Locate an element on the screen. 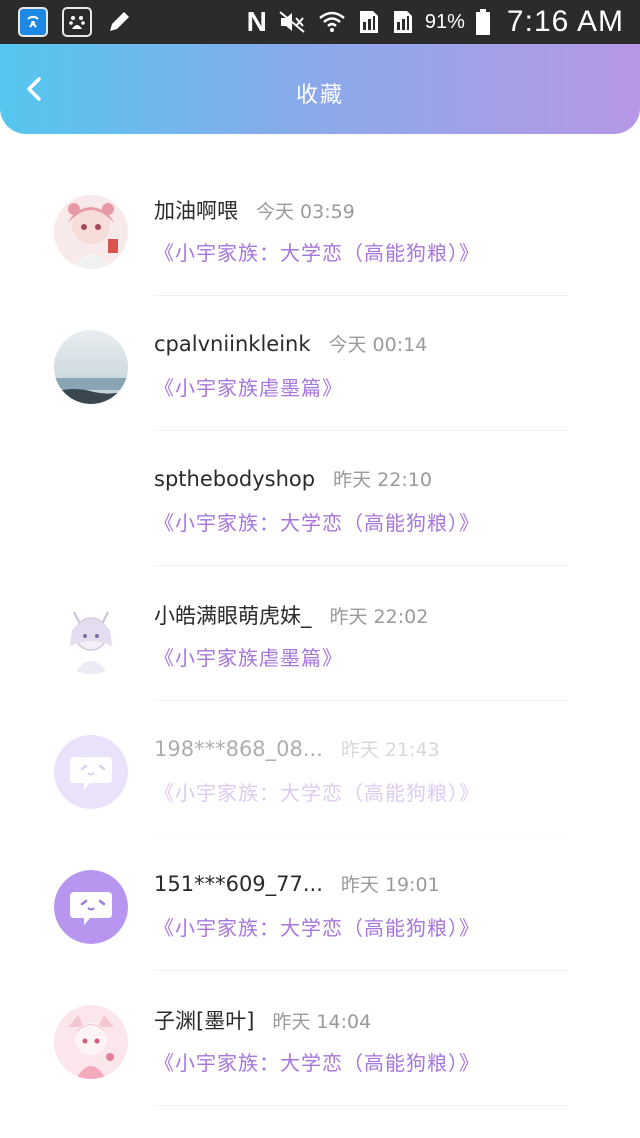  timestamp: 昨天 22:10 is located at coordinates (382, 480).